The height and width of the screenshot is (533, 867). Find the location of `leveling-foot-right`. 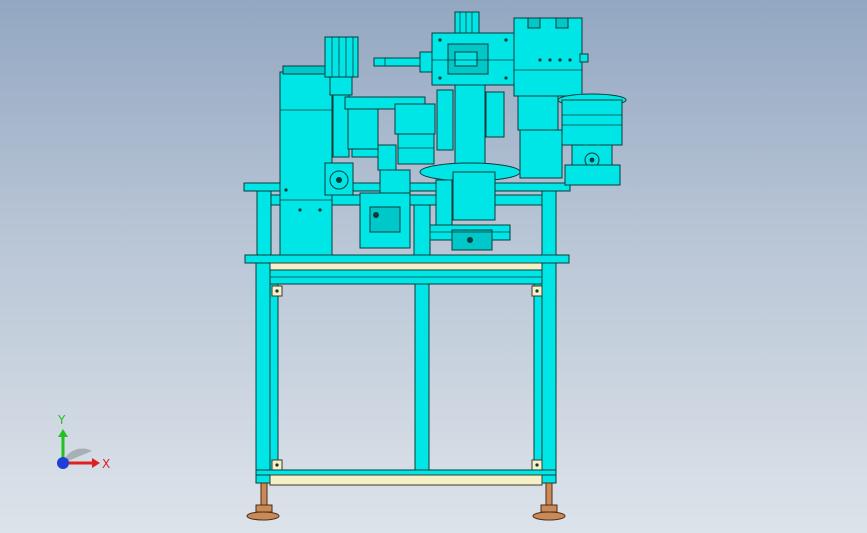

leveling-foot-right is located at coordinates (549, 501).